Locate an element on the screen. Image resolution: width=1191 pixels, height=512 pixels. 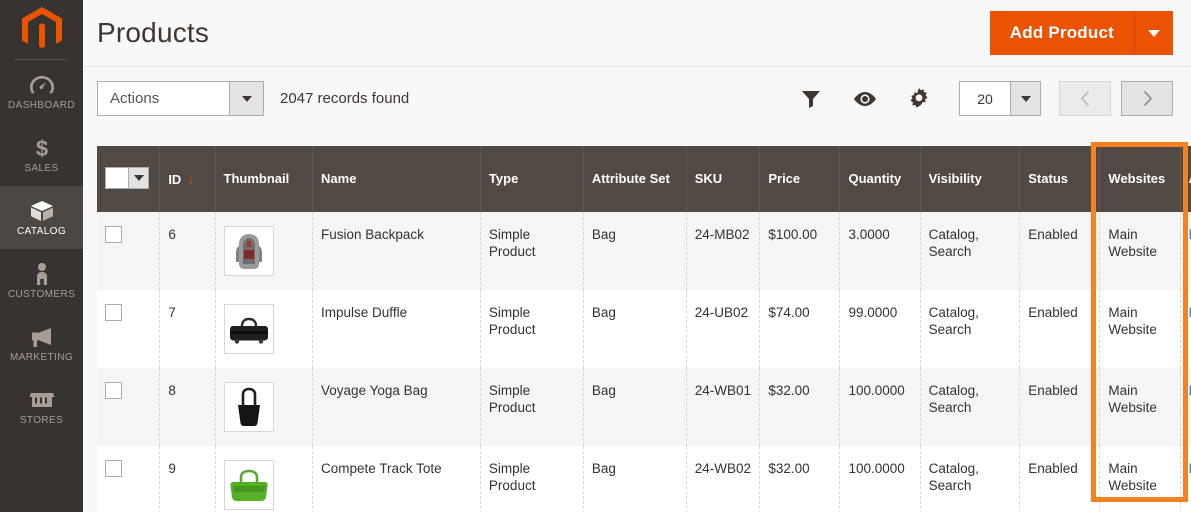
grid-header-name: Name is located at coordinates (396, 179).